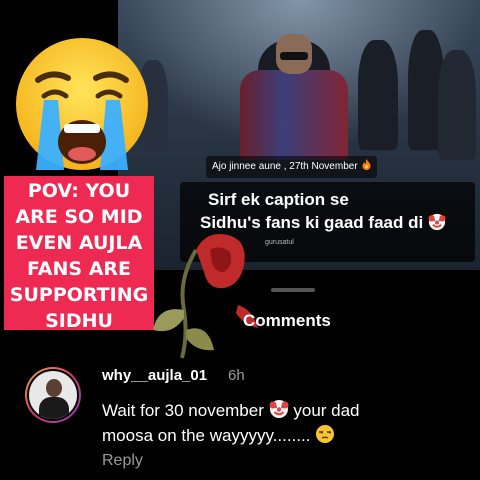  Describe the element at coordinates (279, 242) in the screenshot. I see `creator-handle: gurusatul` at that location.